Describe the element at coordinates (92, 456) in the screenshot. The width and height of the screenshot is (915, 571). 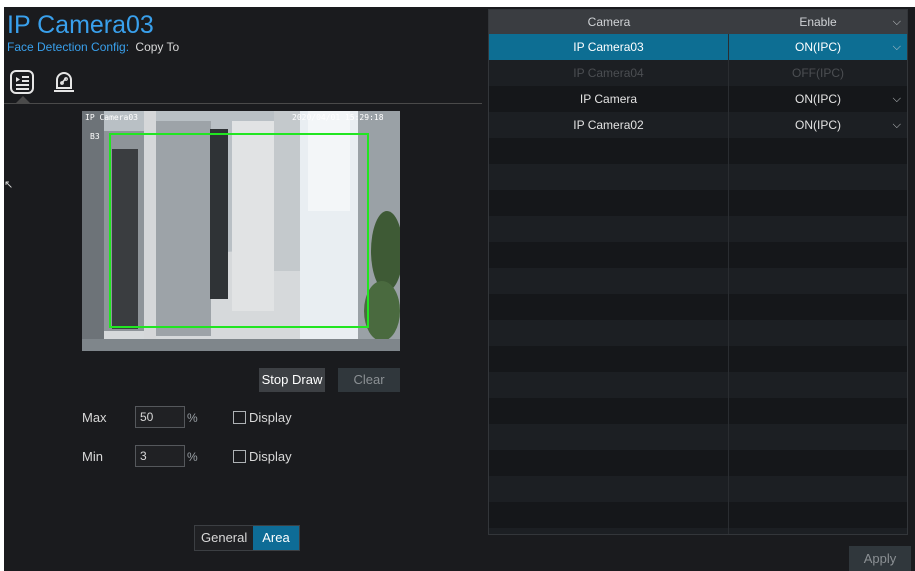
I see `min-label: Min` at that location.